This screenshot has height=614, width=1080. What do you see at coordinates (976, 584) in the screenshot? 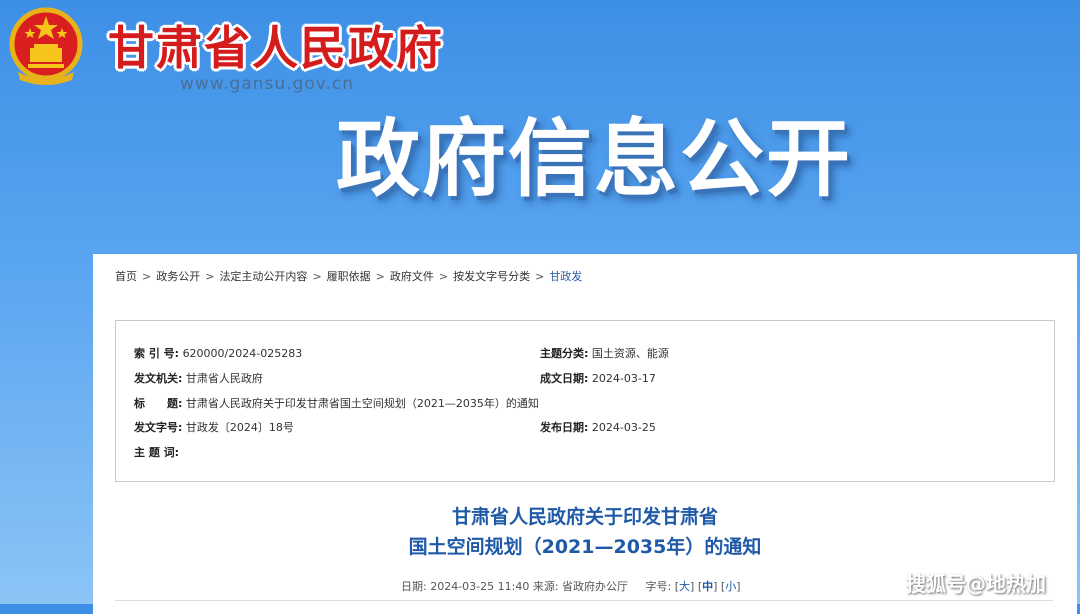
I see `watermark: 搜狐号@地热加` at bounding box center [976, 584].